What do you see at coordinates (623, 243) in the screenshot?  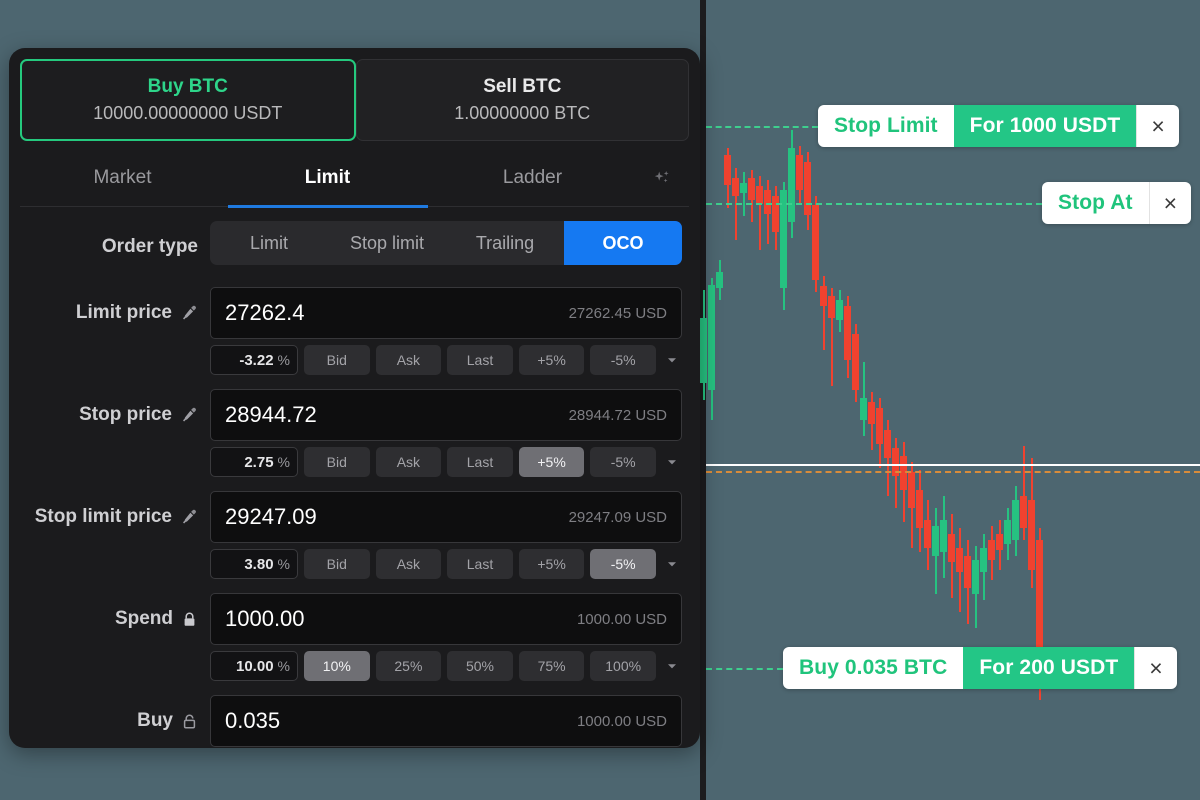 I see `order-type-option-oco: OCO` at bounding box center [623, 243].